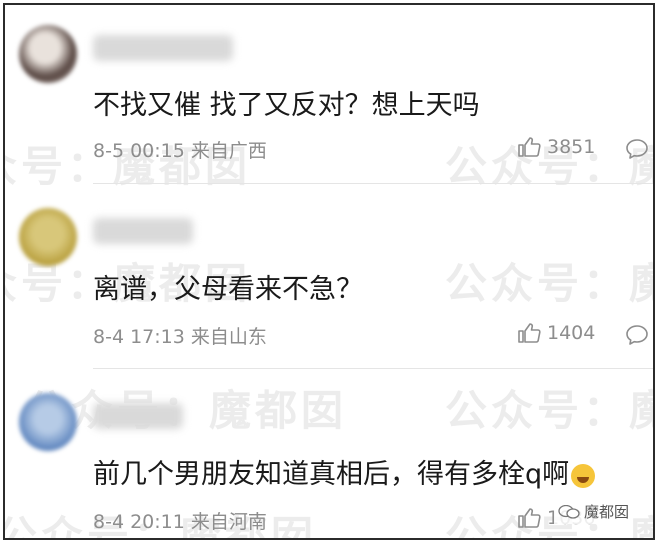 This screenshot has height=545, width=660. I want to click on comment-text: 前几个男朋友知道真相后，得有多栓q啊, so click(344, 471).